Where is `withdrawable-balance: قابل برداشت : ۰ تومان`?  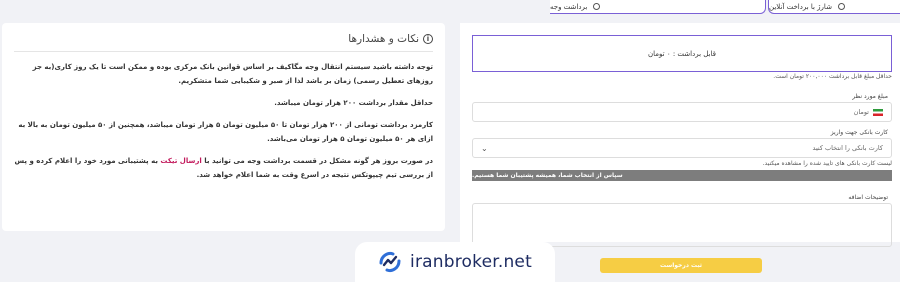
withdrawable-balance: قابل برداشت : ۰ تومان is located at coordinates (682, 53).